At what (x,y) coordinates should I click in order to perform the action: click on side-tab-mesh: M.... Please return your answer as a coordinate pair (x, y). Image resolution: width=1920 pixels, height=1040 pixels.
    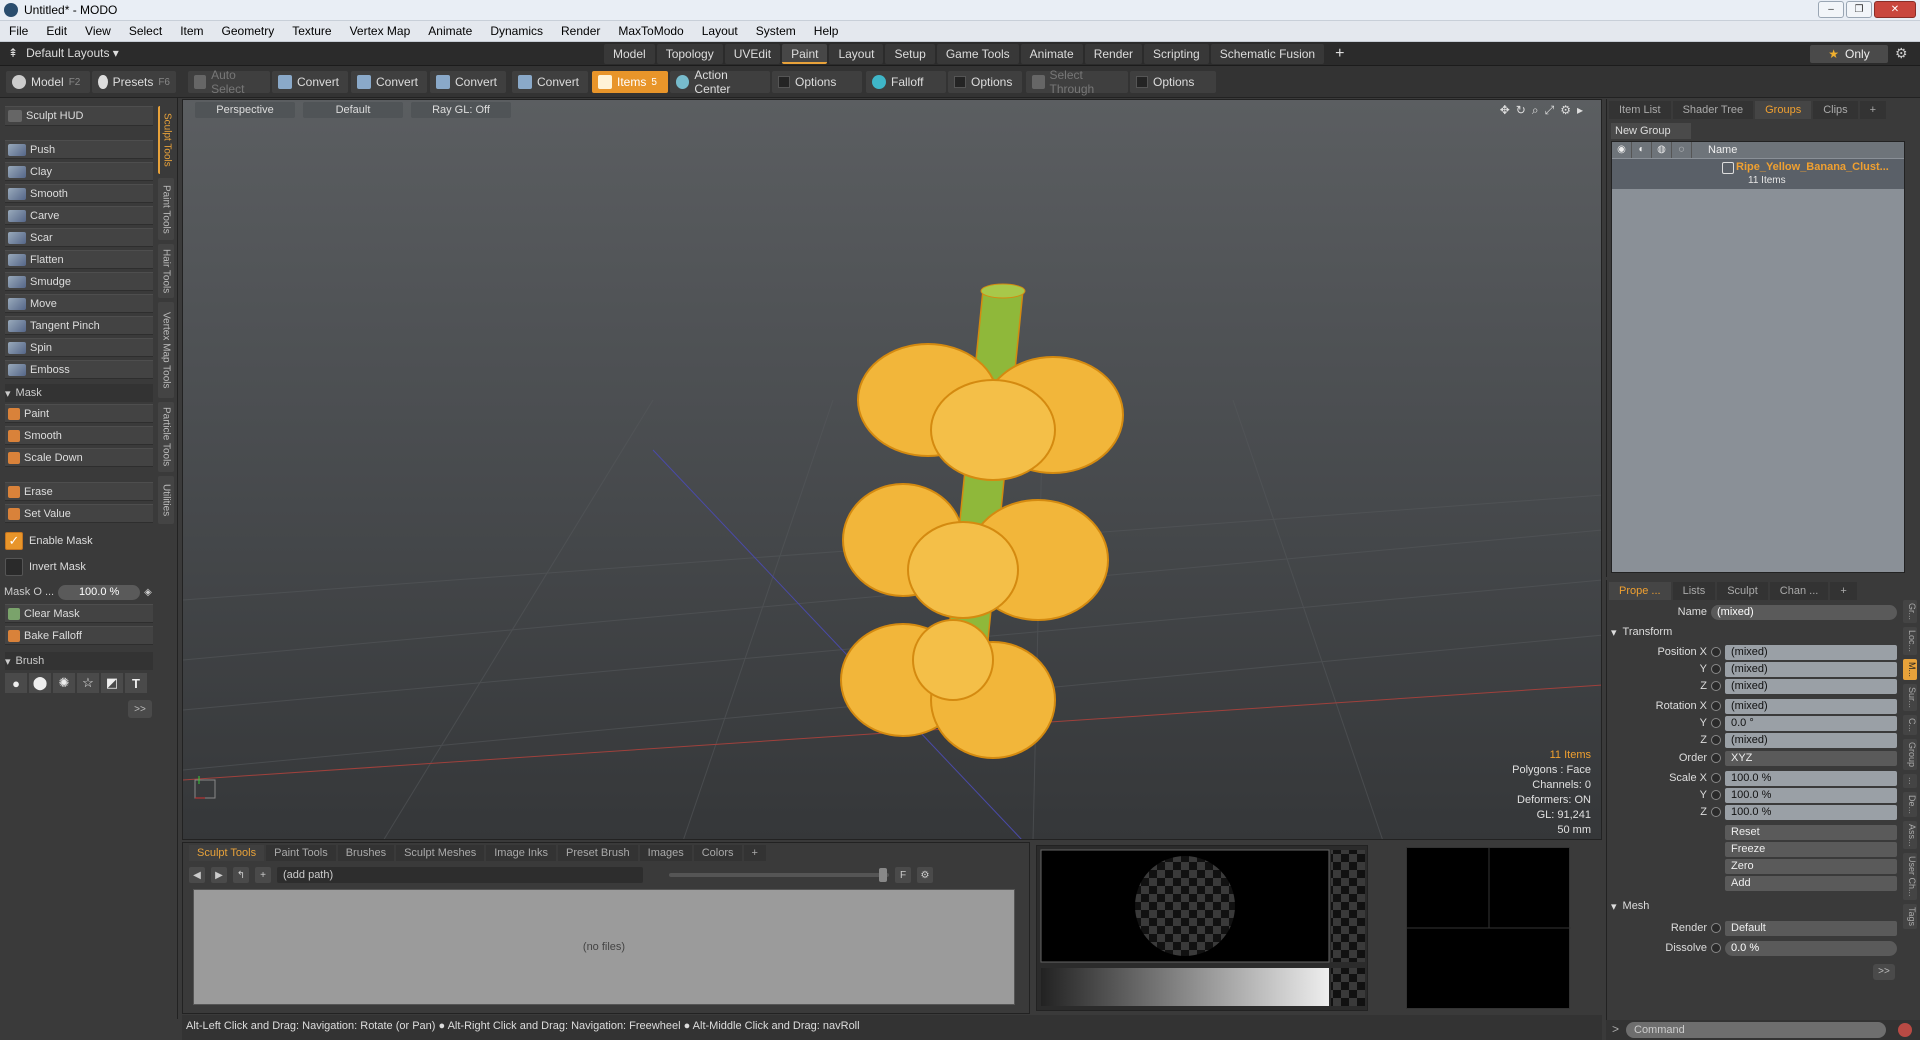
    Looking at the image, I should click on (1910, 670).